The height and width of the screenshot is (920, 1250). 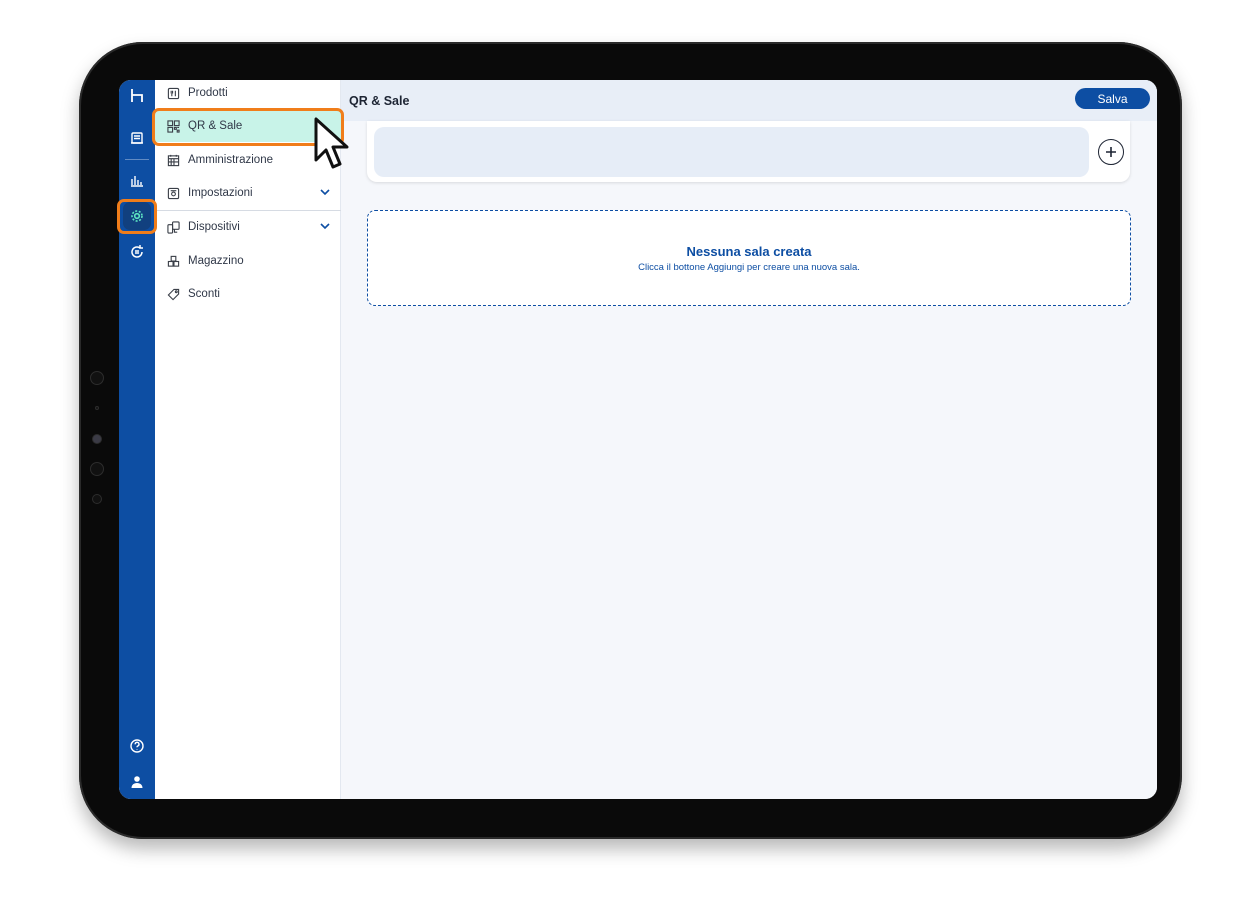 What do you see at coordinates (220, 193) in the screenshot?
I see `sidebar-item-label: Impostazioni` at bounding box center [220, 193].